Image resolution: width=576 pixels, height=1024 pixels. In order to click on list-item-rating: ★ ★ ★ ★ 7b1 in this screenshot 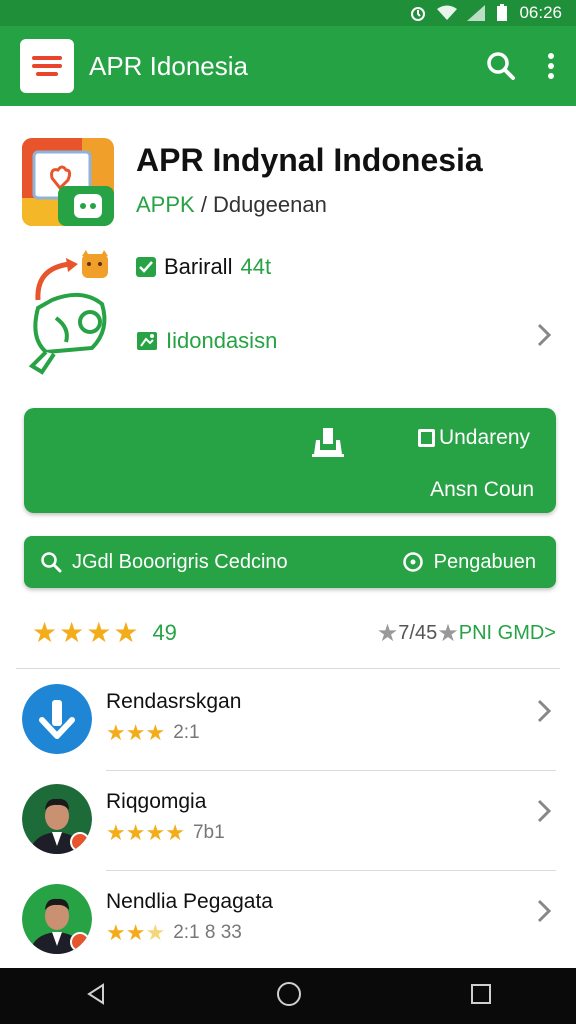, I will do `click(165, 833)`.